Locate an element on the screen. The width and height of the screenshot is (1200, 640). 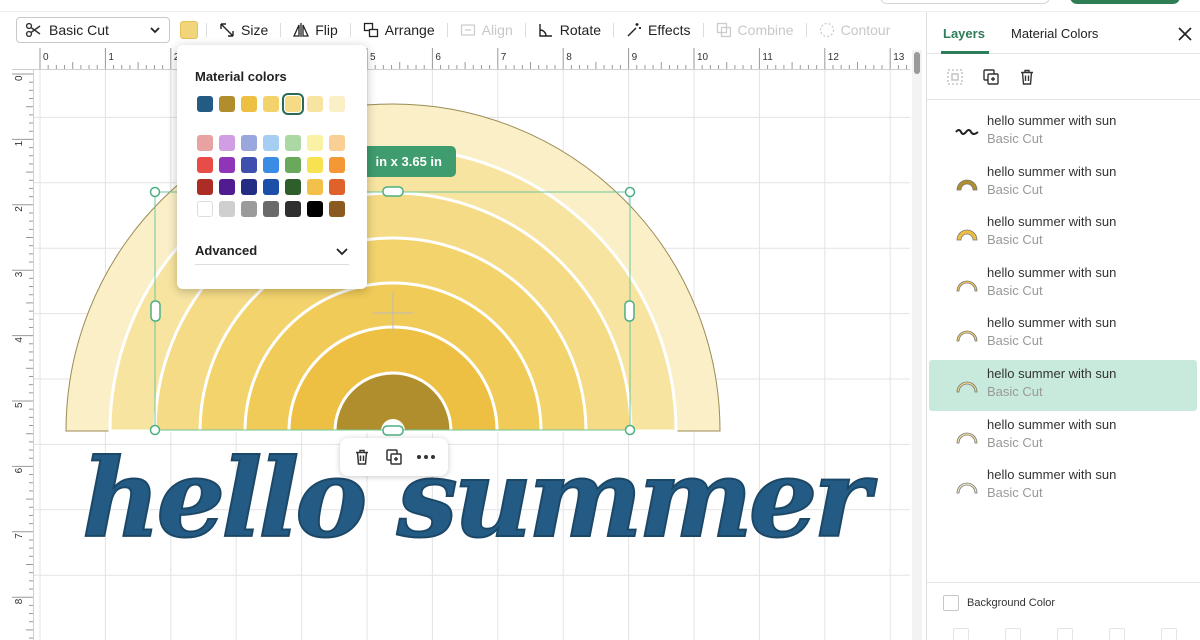
panel-tabs: Layers Material Colors is located at coordinates (1063, 33).